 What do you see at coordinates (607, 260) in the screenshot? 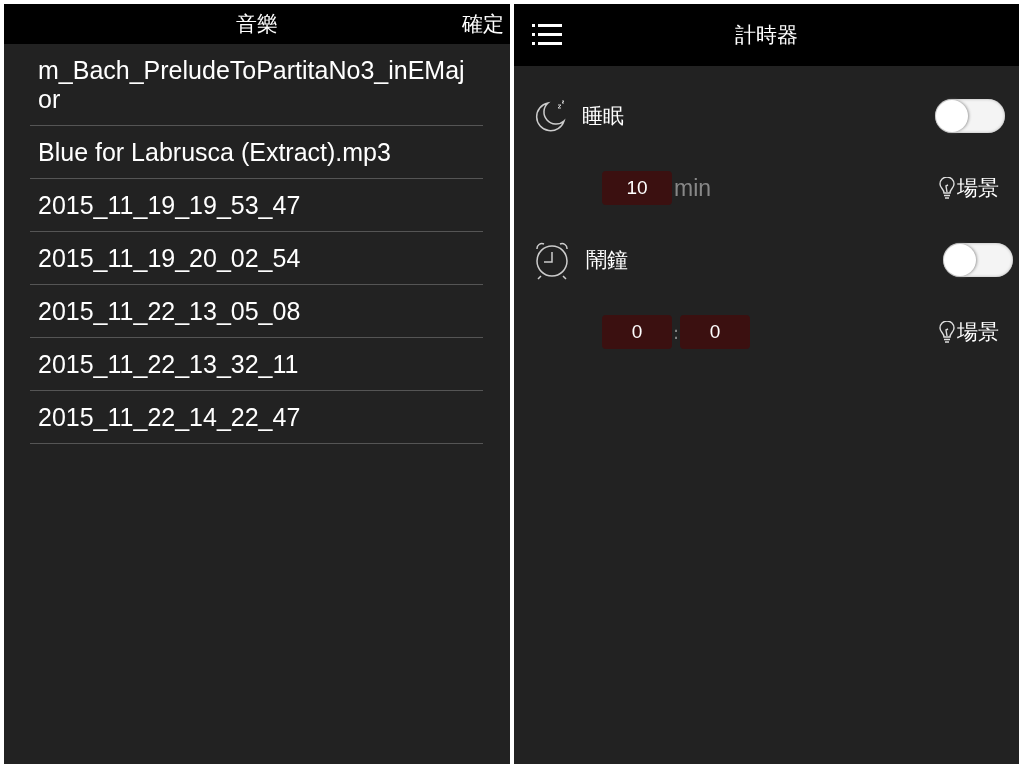
I see `timer-label: 鬧鐘` at bounding box center [607, 260].